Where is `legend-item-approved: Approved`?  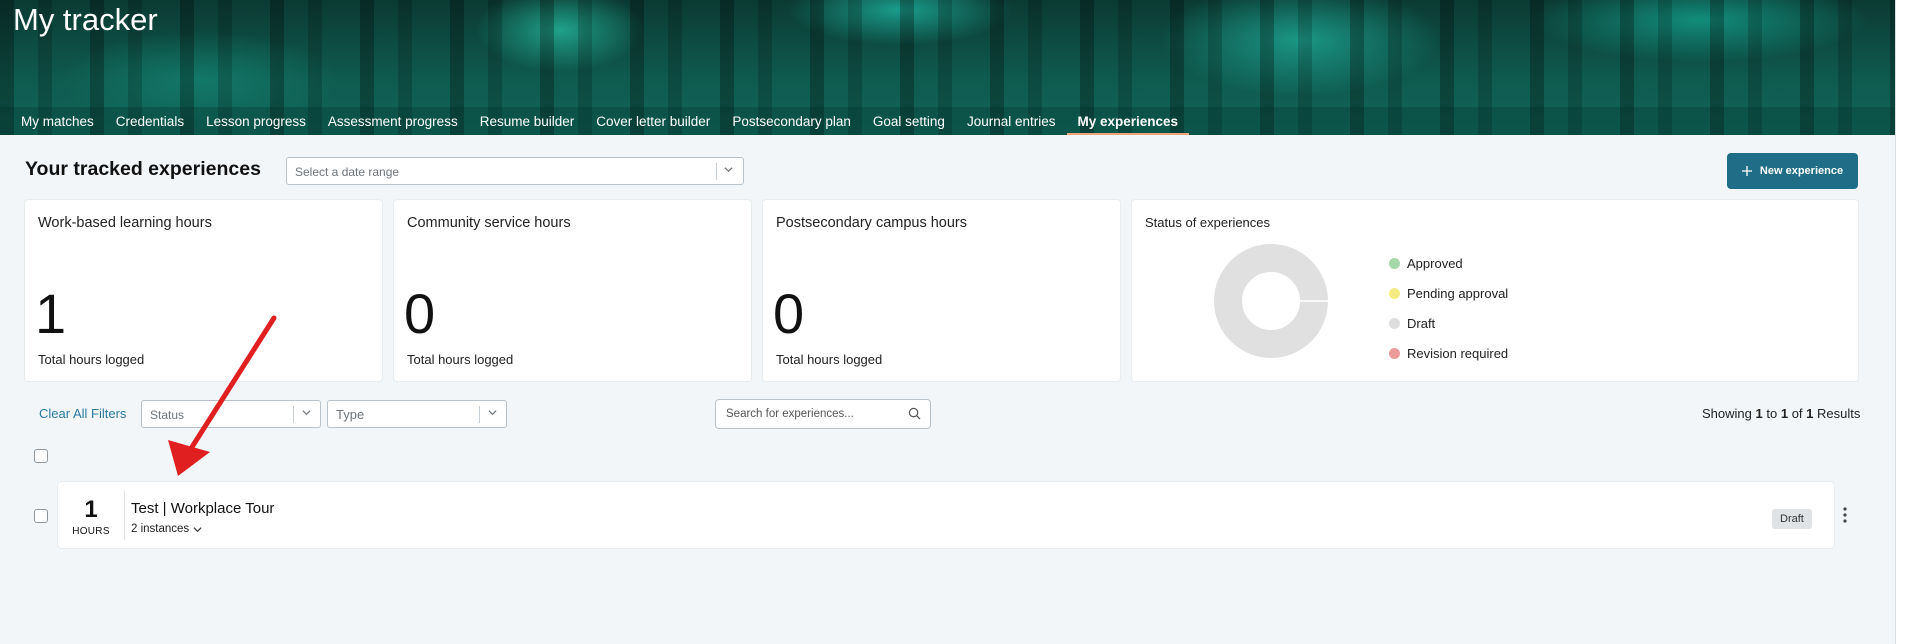
legend-item-approved: Approved is located at coordinates (1448, 263).